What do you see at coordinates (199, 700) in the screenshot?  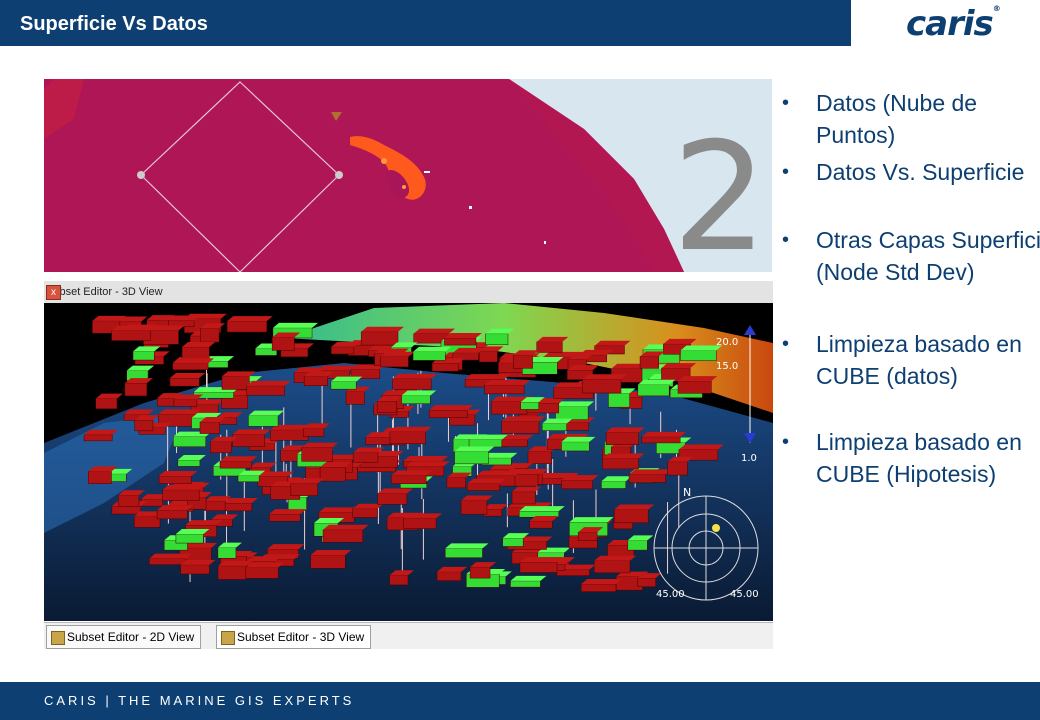 I see `footer-tagline: CARIS | THE MARINE GIS EXPERTS` at bounding box center [199, 700].